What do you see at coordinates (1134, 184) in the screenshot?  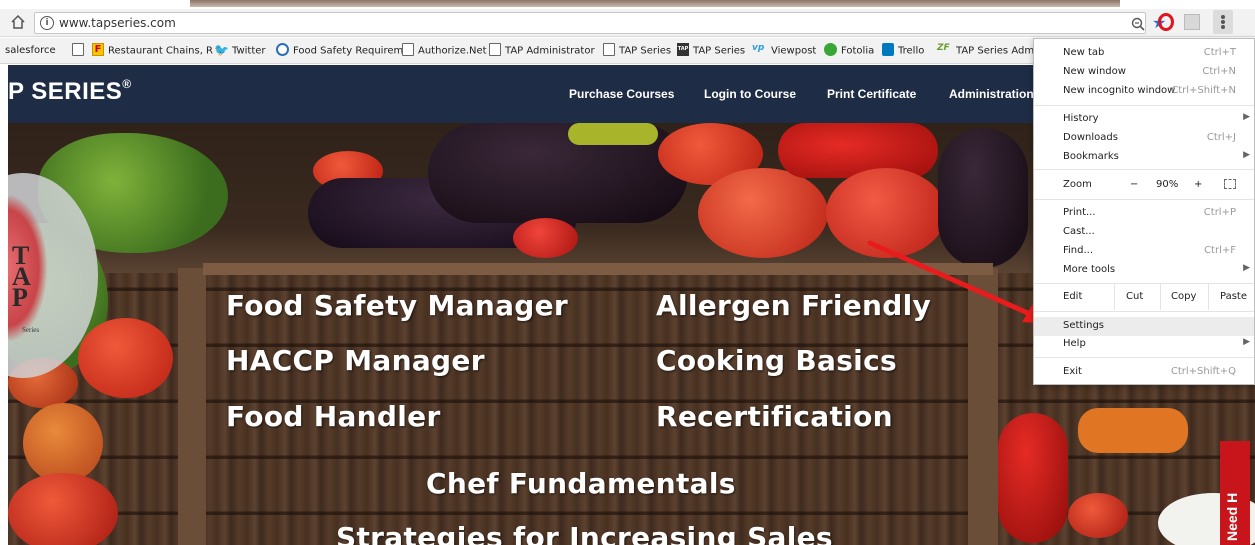 I see `zoom-minus-button: −` at bounding box center [1134, 184].